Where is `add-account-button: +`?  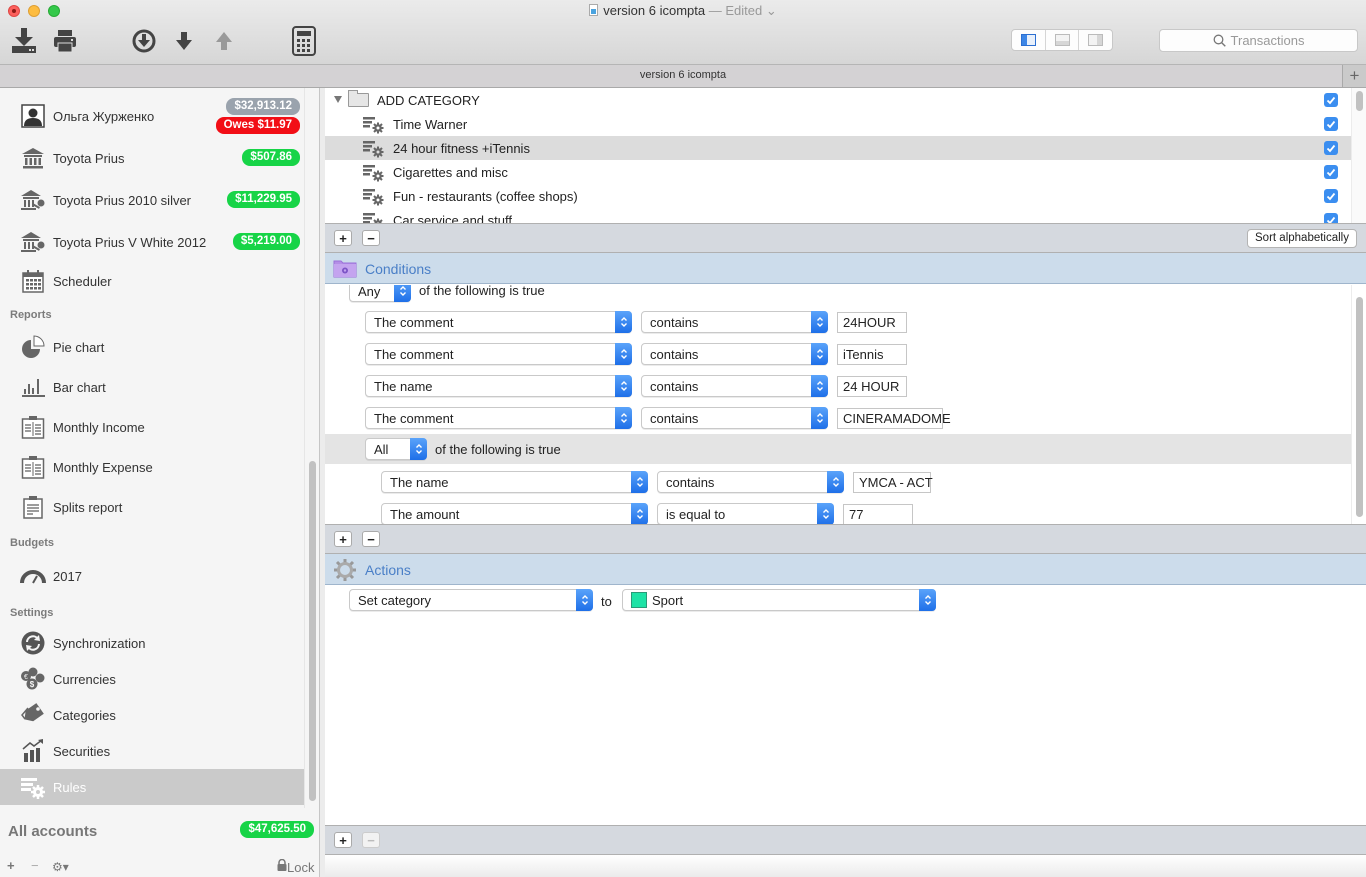
add-account-button: + is located at coordinates (11, 865).